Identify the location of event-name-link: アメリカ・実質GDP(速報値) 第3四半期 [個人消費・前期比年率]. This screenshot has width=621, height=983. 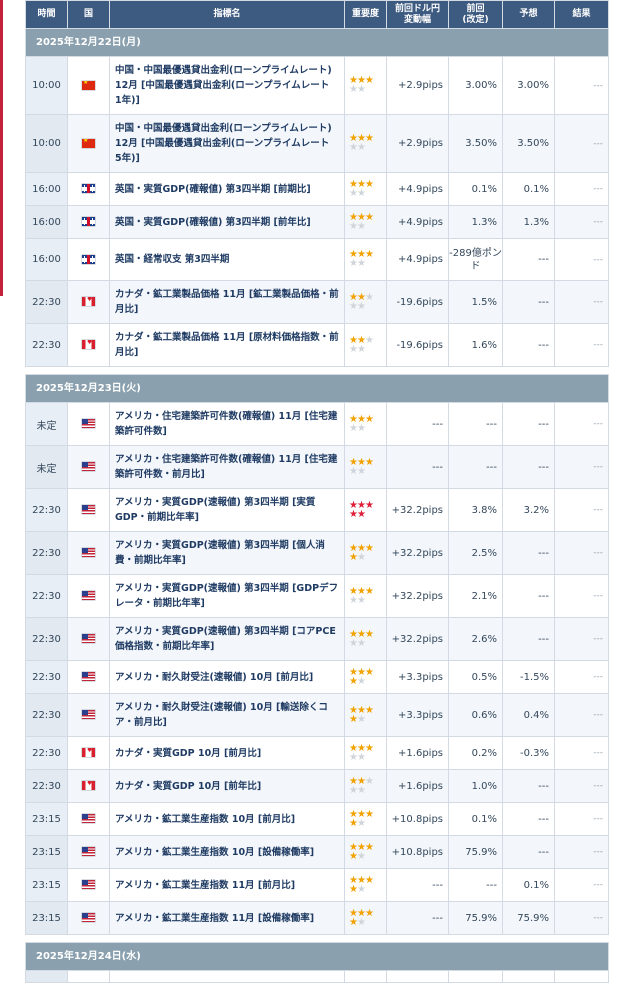
(227, 553).